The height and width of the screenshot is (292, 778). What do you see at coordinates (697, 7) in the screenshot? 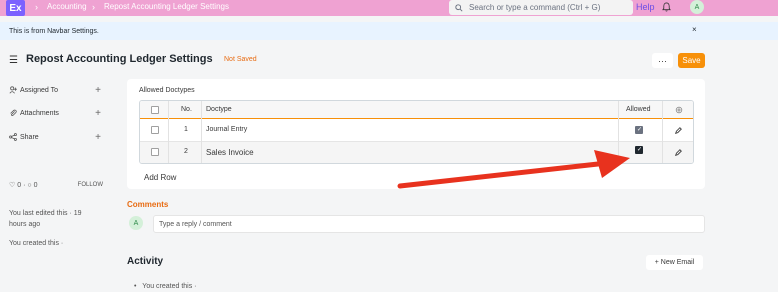
I see `user-avatar: A` at bounding box center [697, 7].